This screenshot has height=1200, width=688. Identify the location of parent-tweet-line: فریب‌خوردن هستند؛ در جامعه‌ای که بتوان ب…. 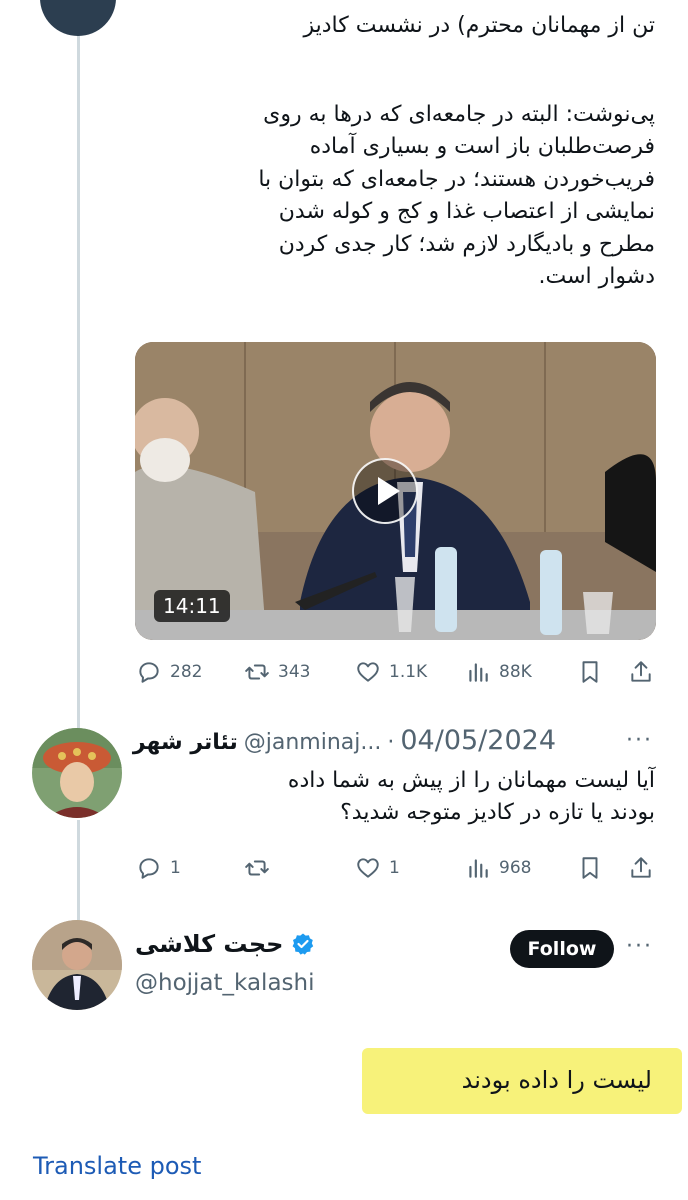
(456, 179).